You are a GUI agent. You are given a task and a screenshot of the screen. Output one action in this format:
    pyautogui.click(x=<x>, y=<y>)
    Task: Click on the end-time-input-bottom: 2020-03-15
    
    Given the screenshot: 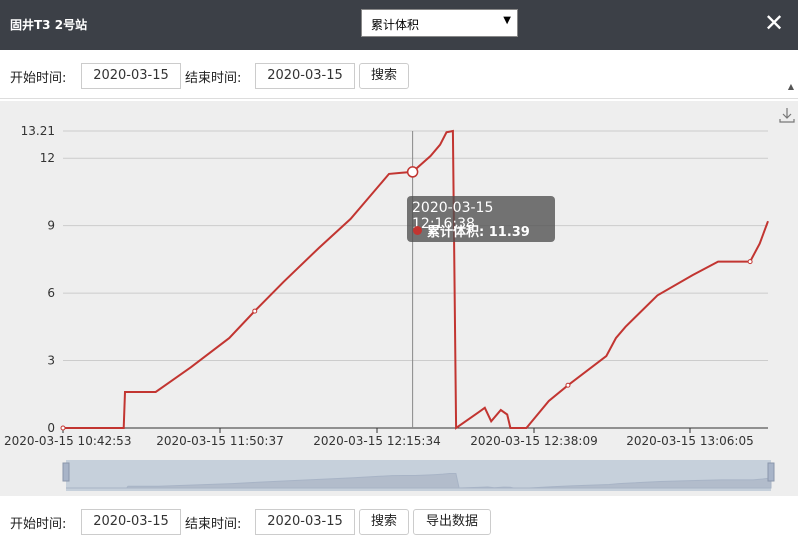 What is the action you would take?
    pyautogui.click(x=305, y=522)
    